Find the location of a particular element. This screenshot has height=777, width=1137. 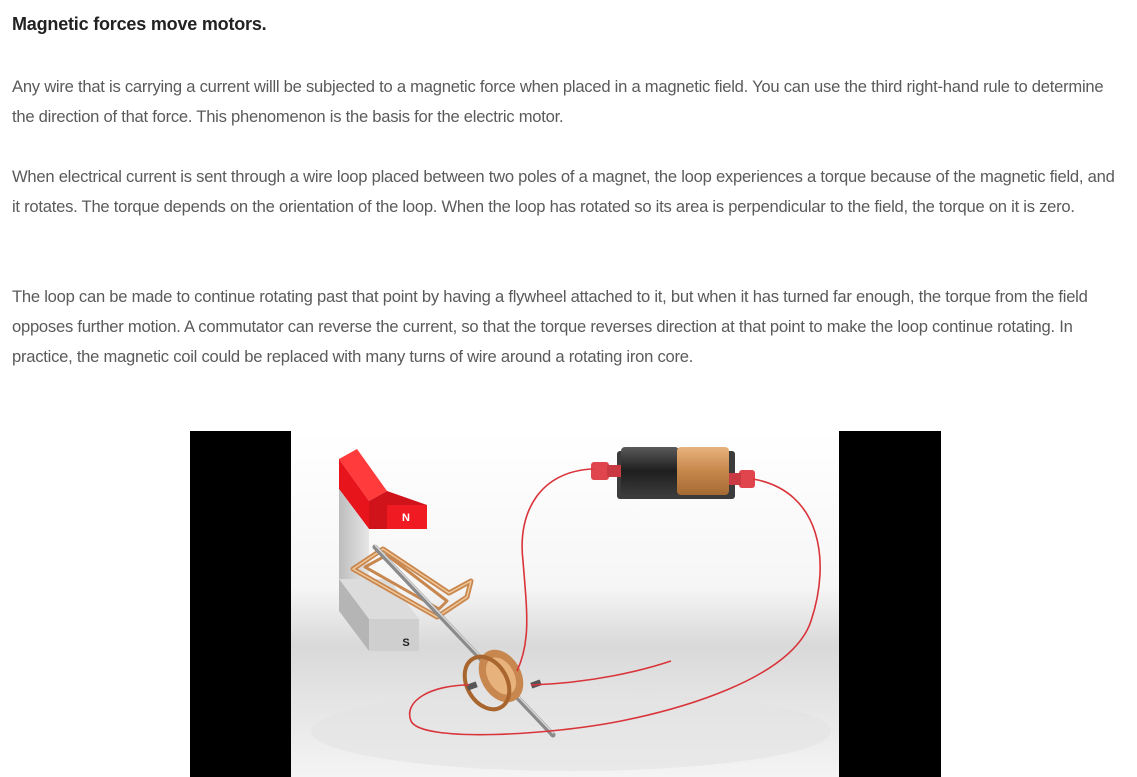

south-pole-label: S is located at coordinates (405, 643).